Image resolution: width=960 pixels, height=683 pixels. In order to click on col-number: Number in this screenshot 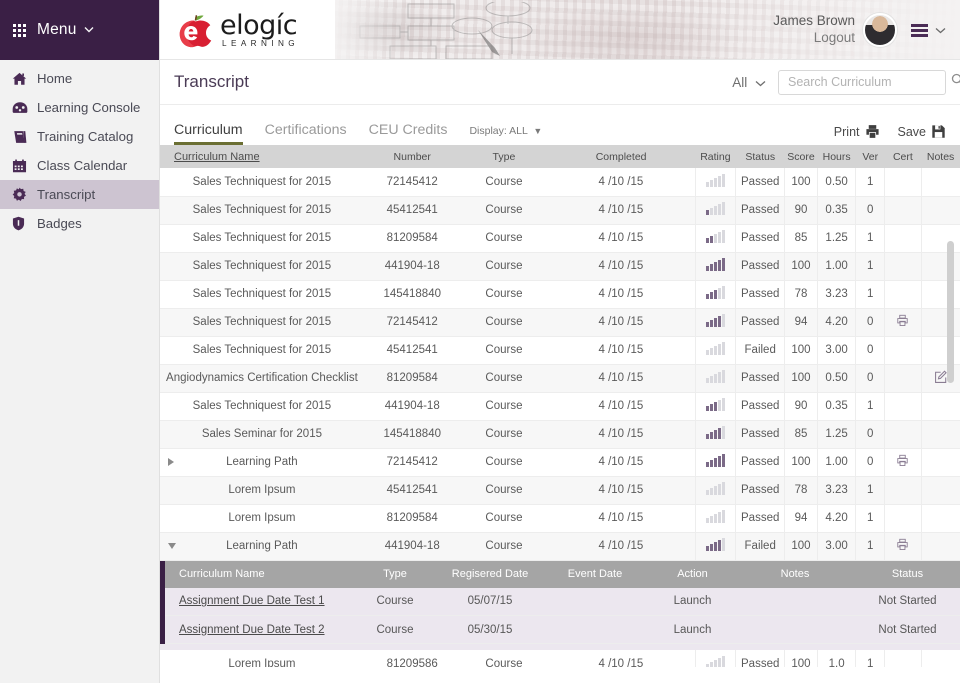, I will do `click(412, 156)`.